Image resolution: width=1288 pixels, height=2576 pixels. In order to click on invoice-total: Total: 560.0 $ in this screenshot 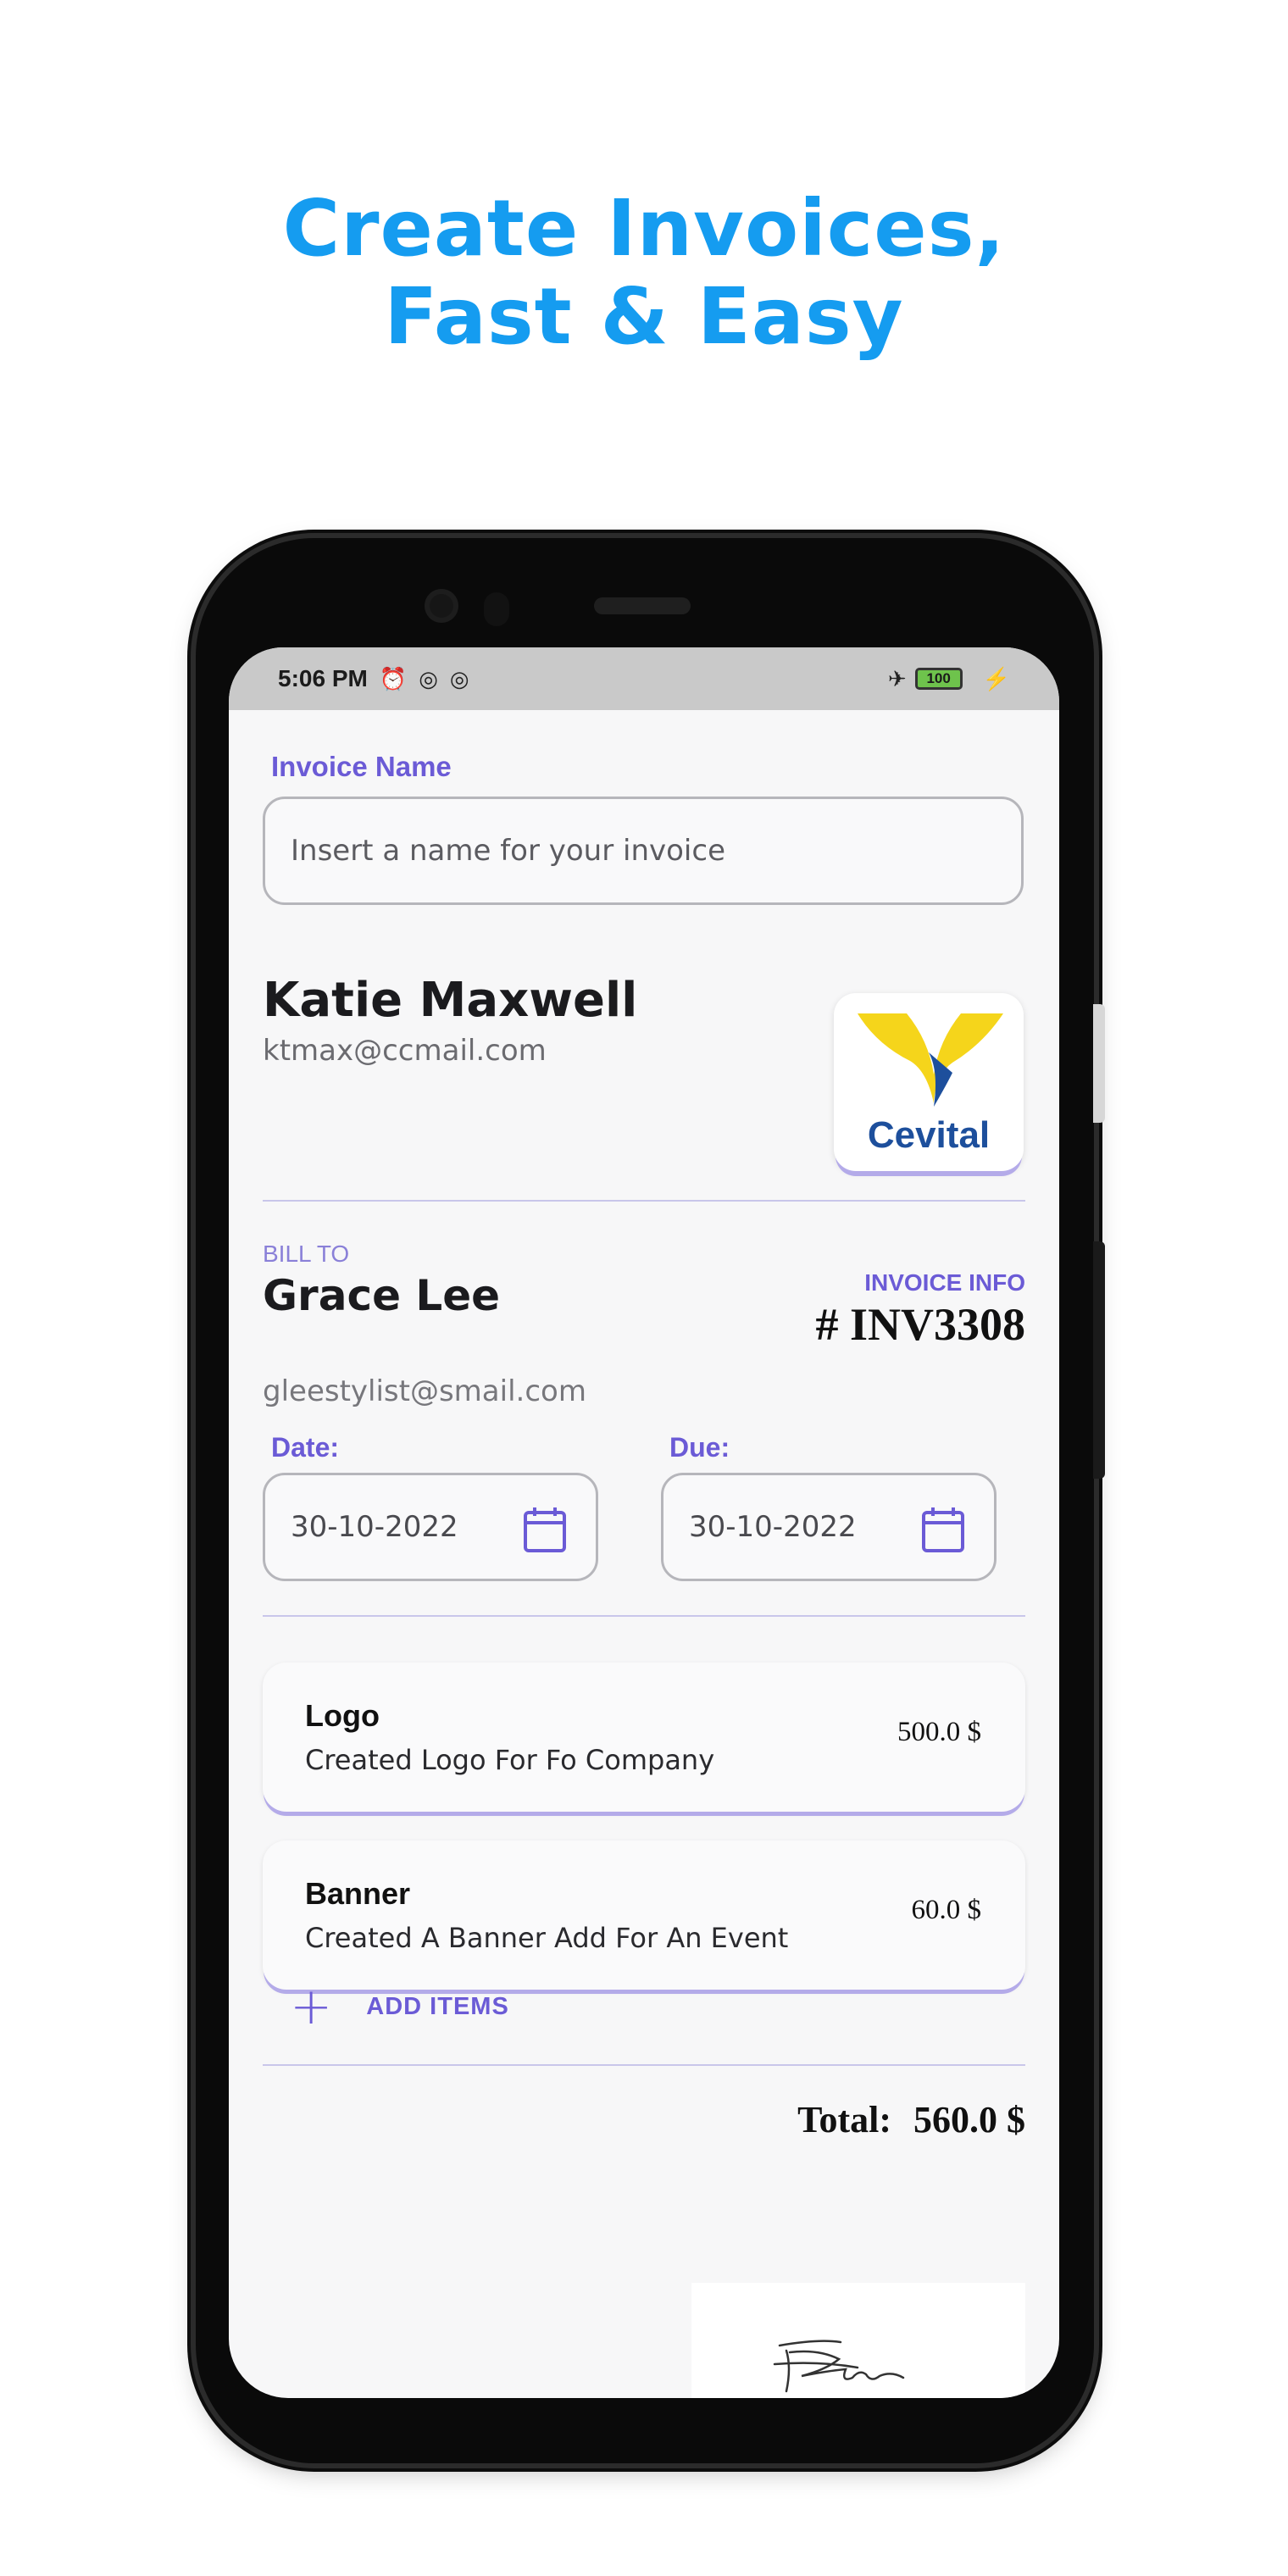, I will do `click(911, 2119)`.